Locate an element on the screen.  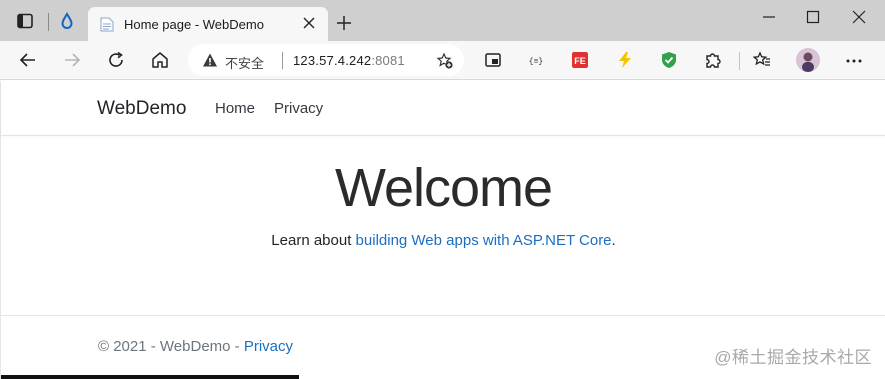
avatar-image is located at coordinates (808, 60).